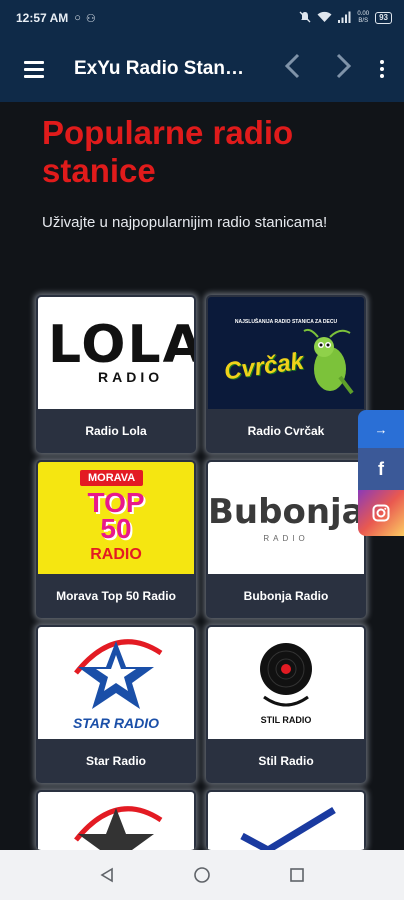 The image size is (404, 900). What do you see at coordinates (363, 14) in the screenshot?
I see `net-speed-value: 0.00` at bounding box center [363, 14].